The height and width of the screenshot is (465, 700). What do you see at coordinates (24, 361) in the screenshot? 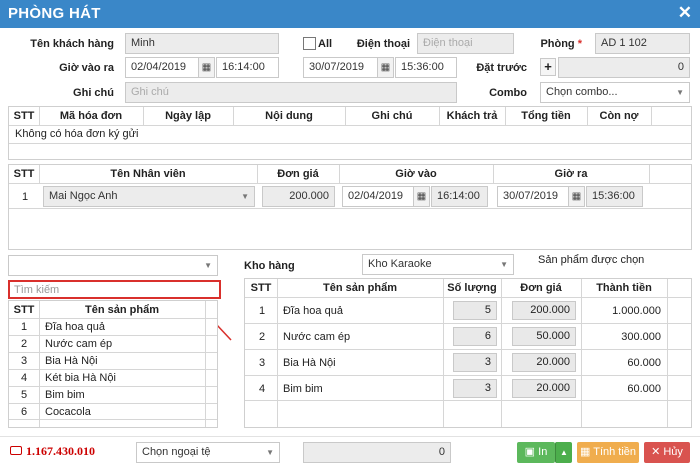
I see `item-stt: 3` at bounding box center [24, 361].